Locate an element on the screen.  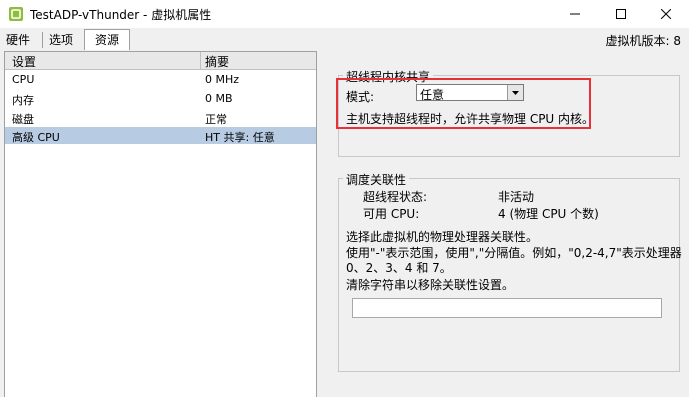
minimize-icon is located at coordinates (575, 14).